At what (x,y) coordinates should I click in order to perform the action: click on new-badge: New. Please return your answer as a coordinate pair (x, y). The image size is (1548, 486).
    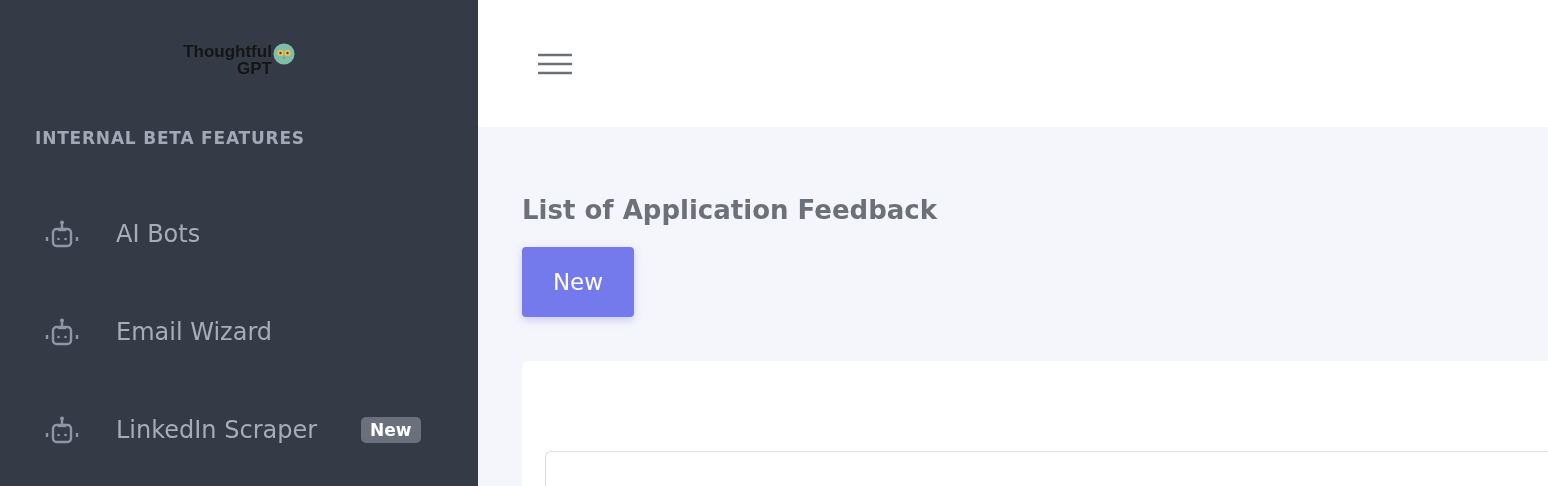
    Looking at the image, I should click on (391, 430).